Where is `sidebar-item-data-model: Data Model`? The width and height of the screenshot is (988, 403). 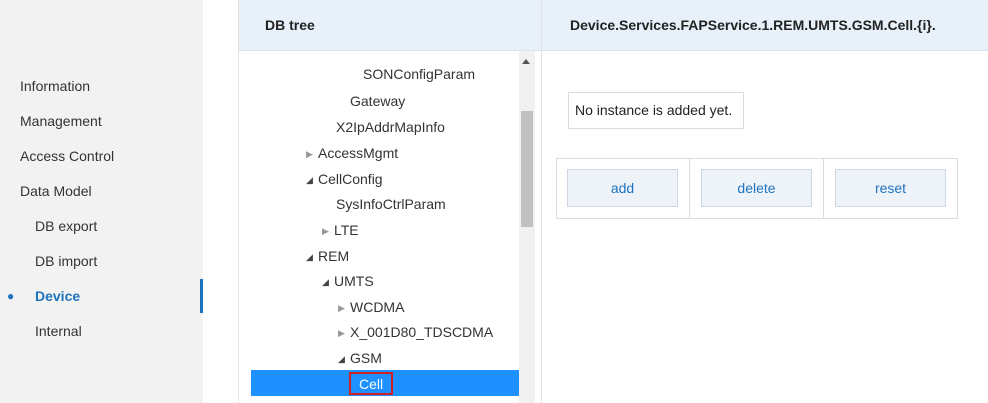 sidebar-item-data-model: Data Model is located at coordinates (101, 191).